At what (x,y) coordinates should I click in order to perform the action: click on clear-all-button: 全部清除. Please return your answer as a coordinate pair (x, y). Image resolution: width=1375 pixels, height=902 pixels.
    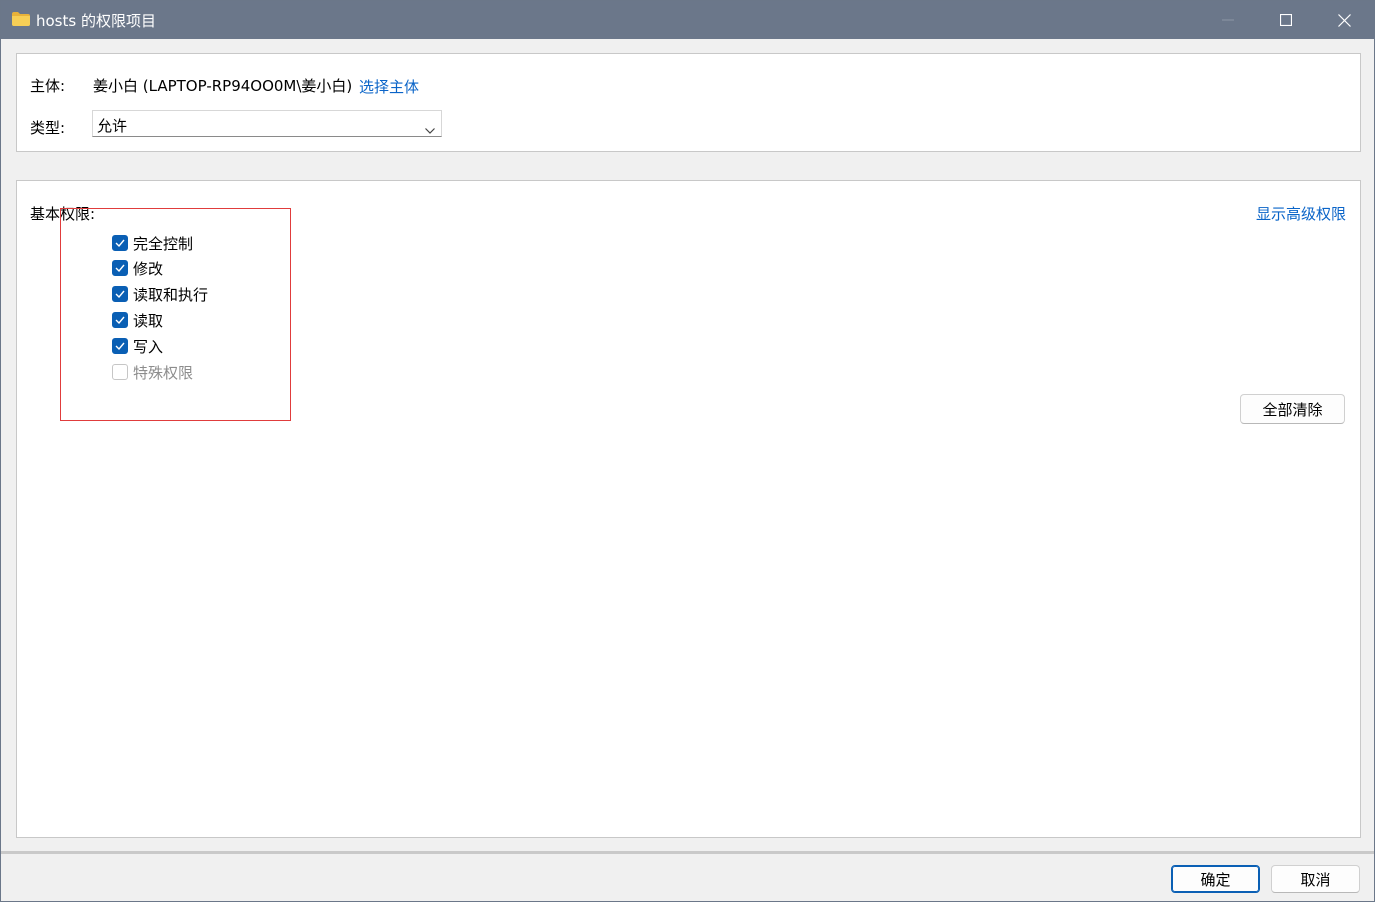
    Looking at the image, I should click on (1292, 409).